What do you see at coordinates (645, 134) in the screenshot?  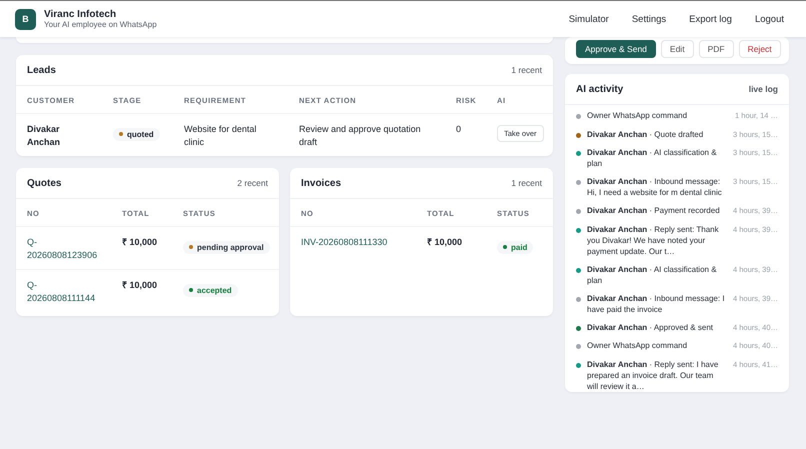 I see `activity-text: Divakar Anchan · Quote drafted` at bounding box center [645, 134].